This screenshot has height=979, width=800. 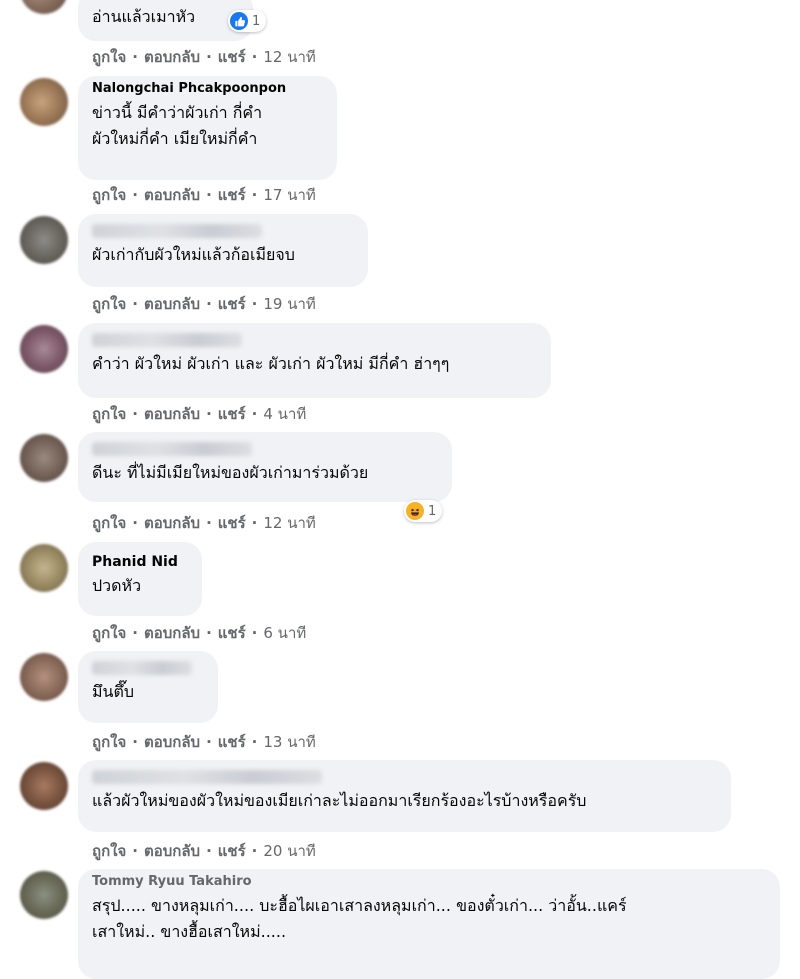 What do you see at coordinates (140, 562) in the screenshot?
I see `comment-author: Phanid Nid` at bounding box center [140, 562].